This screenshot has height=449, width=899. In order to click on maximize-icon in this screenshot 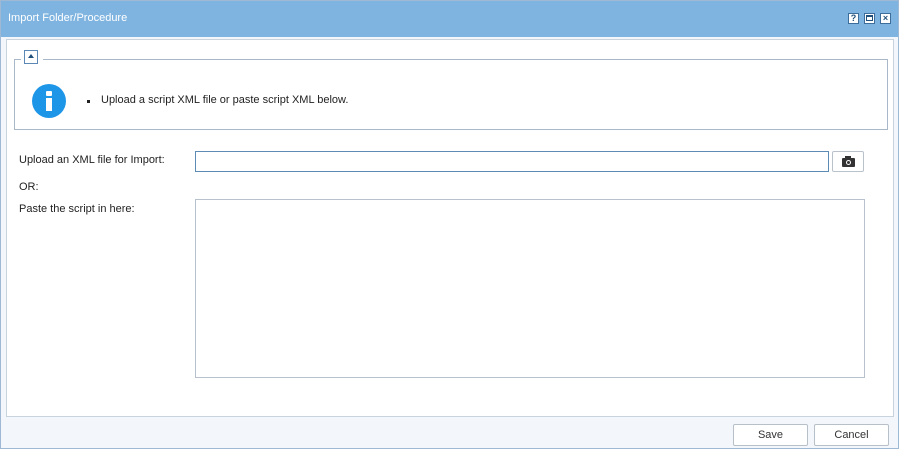, I will do `click(869, 18)`.